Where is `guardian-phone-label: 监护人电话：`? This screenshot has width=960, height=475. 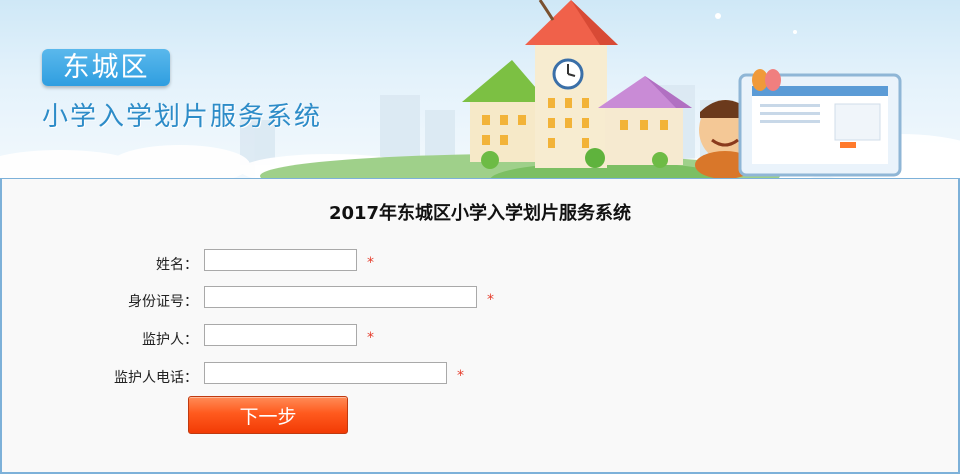 guardian-phone-label: 监护人电话： is located at coordinates (156, 378).